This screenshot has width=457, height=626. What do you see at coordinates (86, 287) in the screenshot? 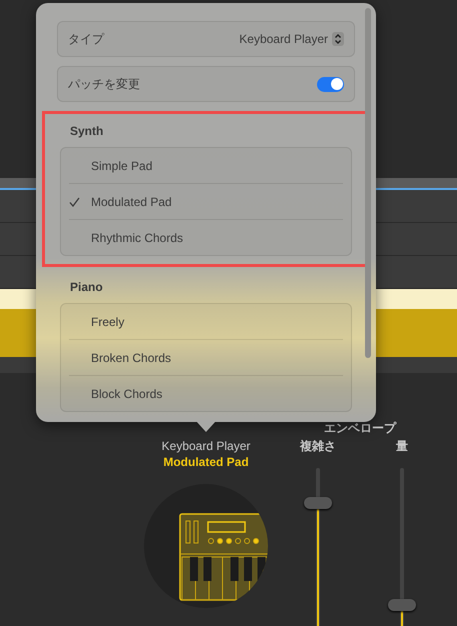
I see `section-title: Piano` at bounding box center [86, 287].